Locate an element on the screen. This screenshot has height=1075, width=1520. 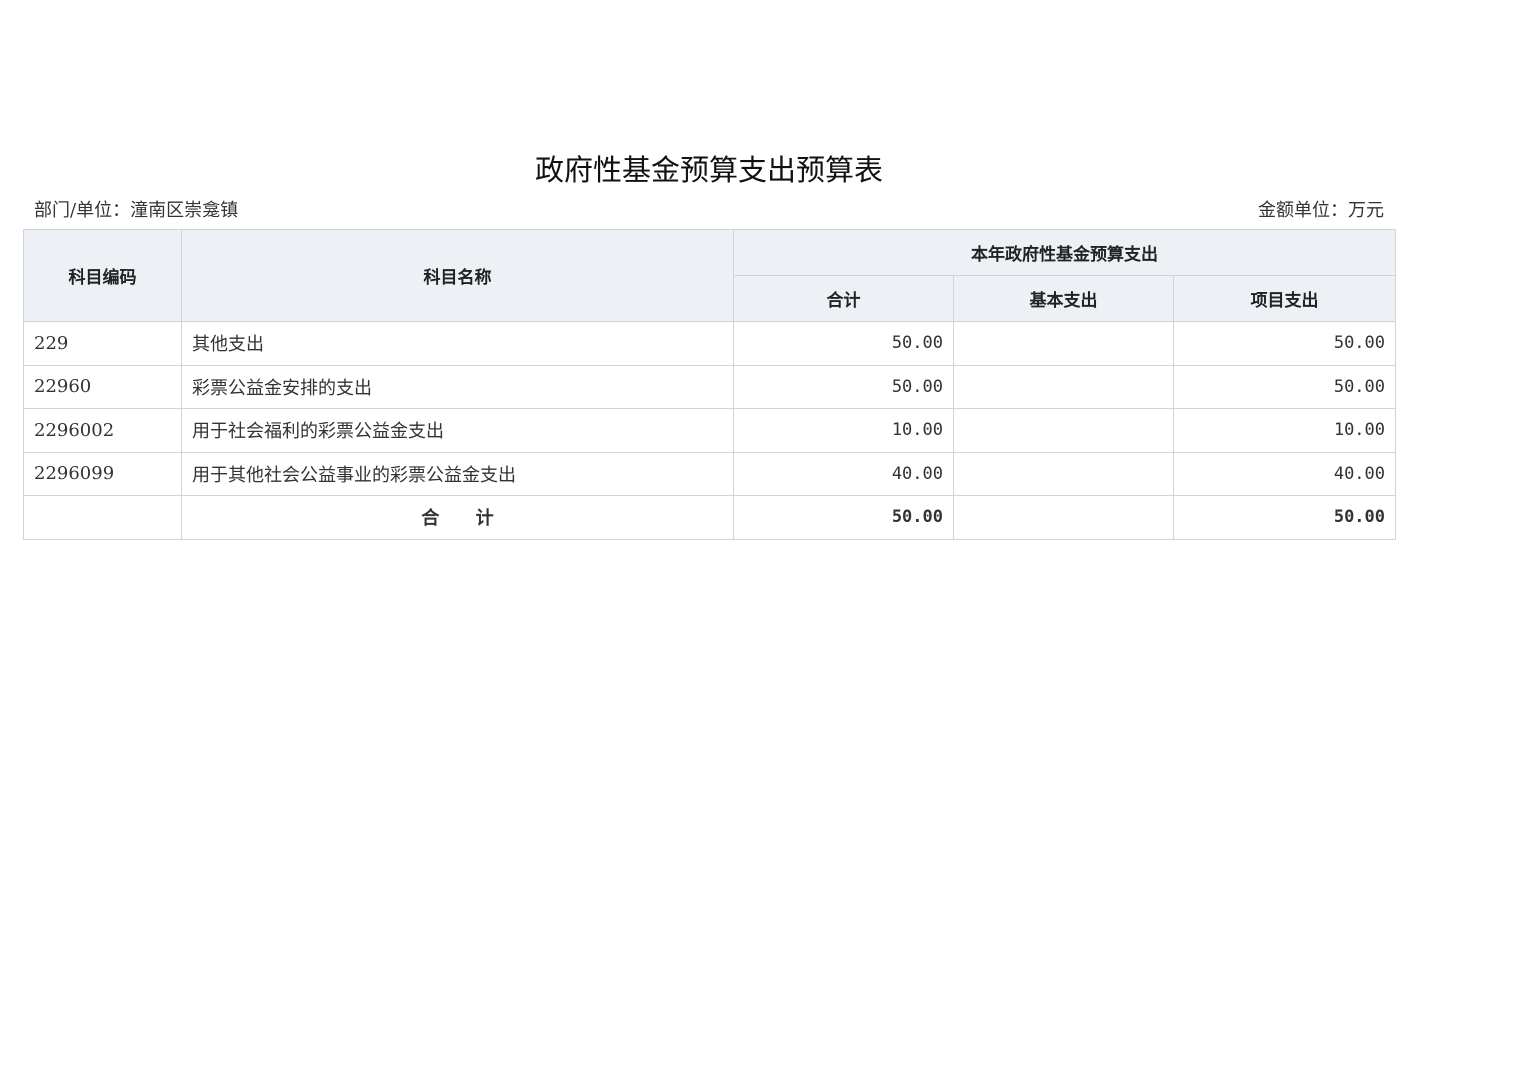
row-project: 10.00 is located at coordinates (1284, 430).